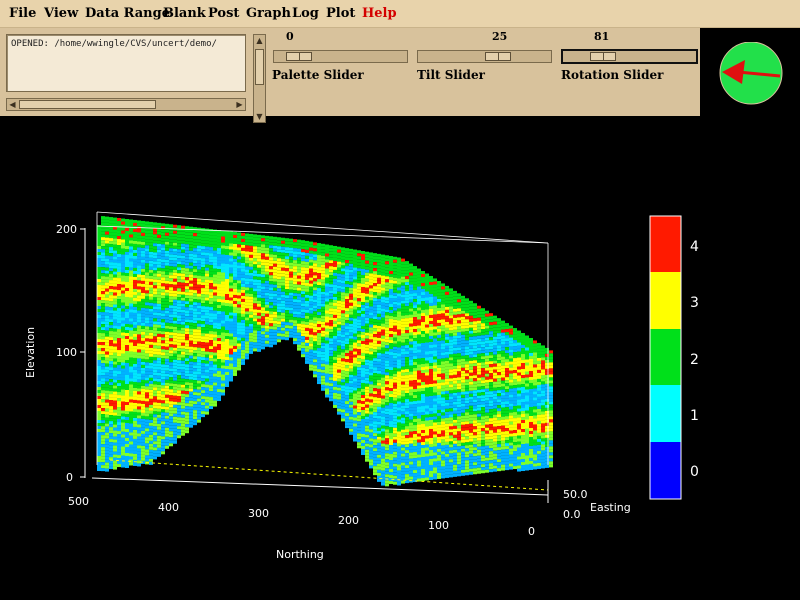 This screenshot has width=800, height=600. I want to click on scroll-right-arrow-icon: ▶, so click(239, 104).